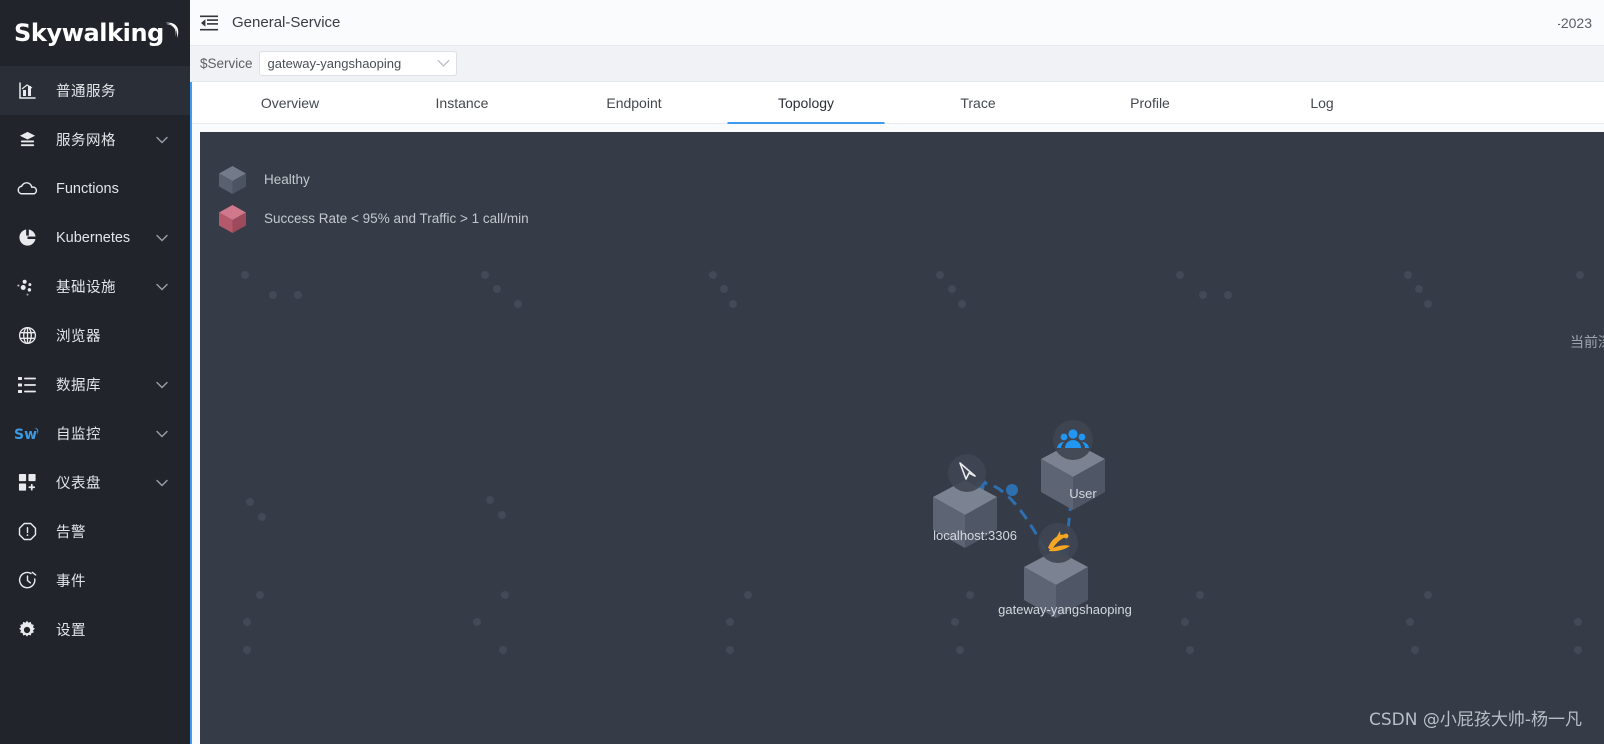 This screenshot has height=744, width=1604. What do you see at coordinates (27, 581) in the screenshot?
I see `event-clock-icon` at bounding box center [27, 581].